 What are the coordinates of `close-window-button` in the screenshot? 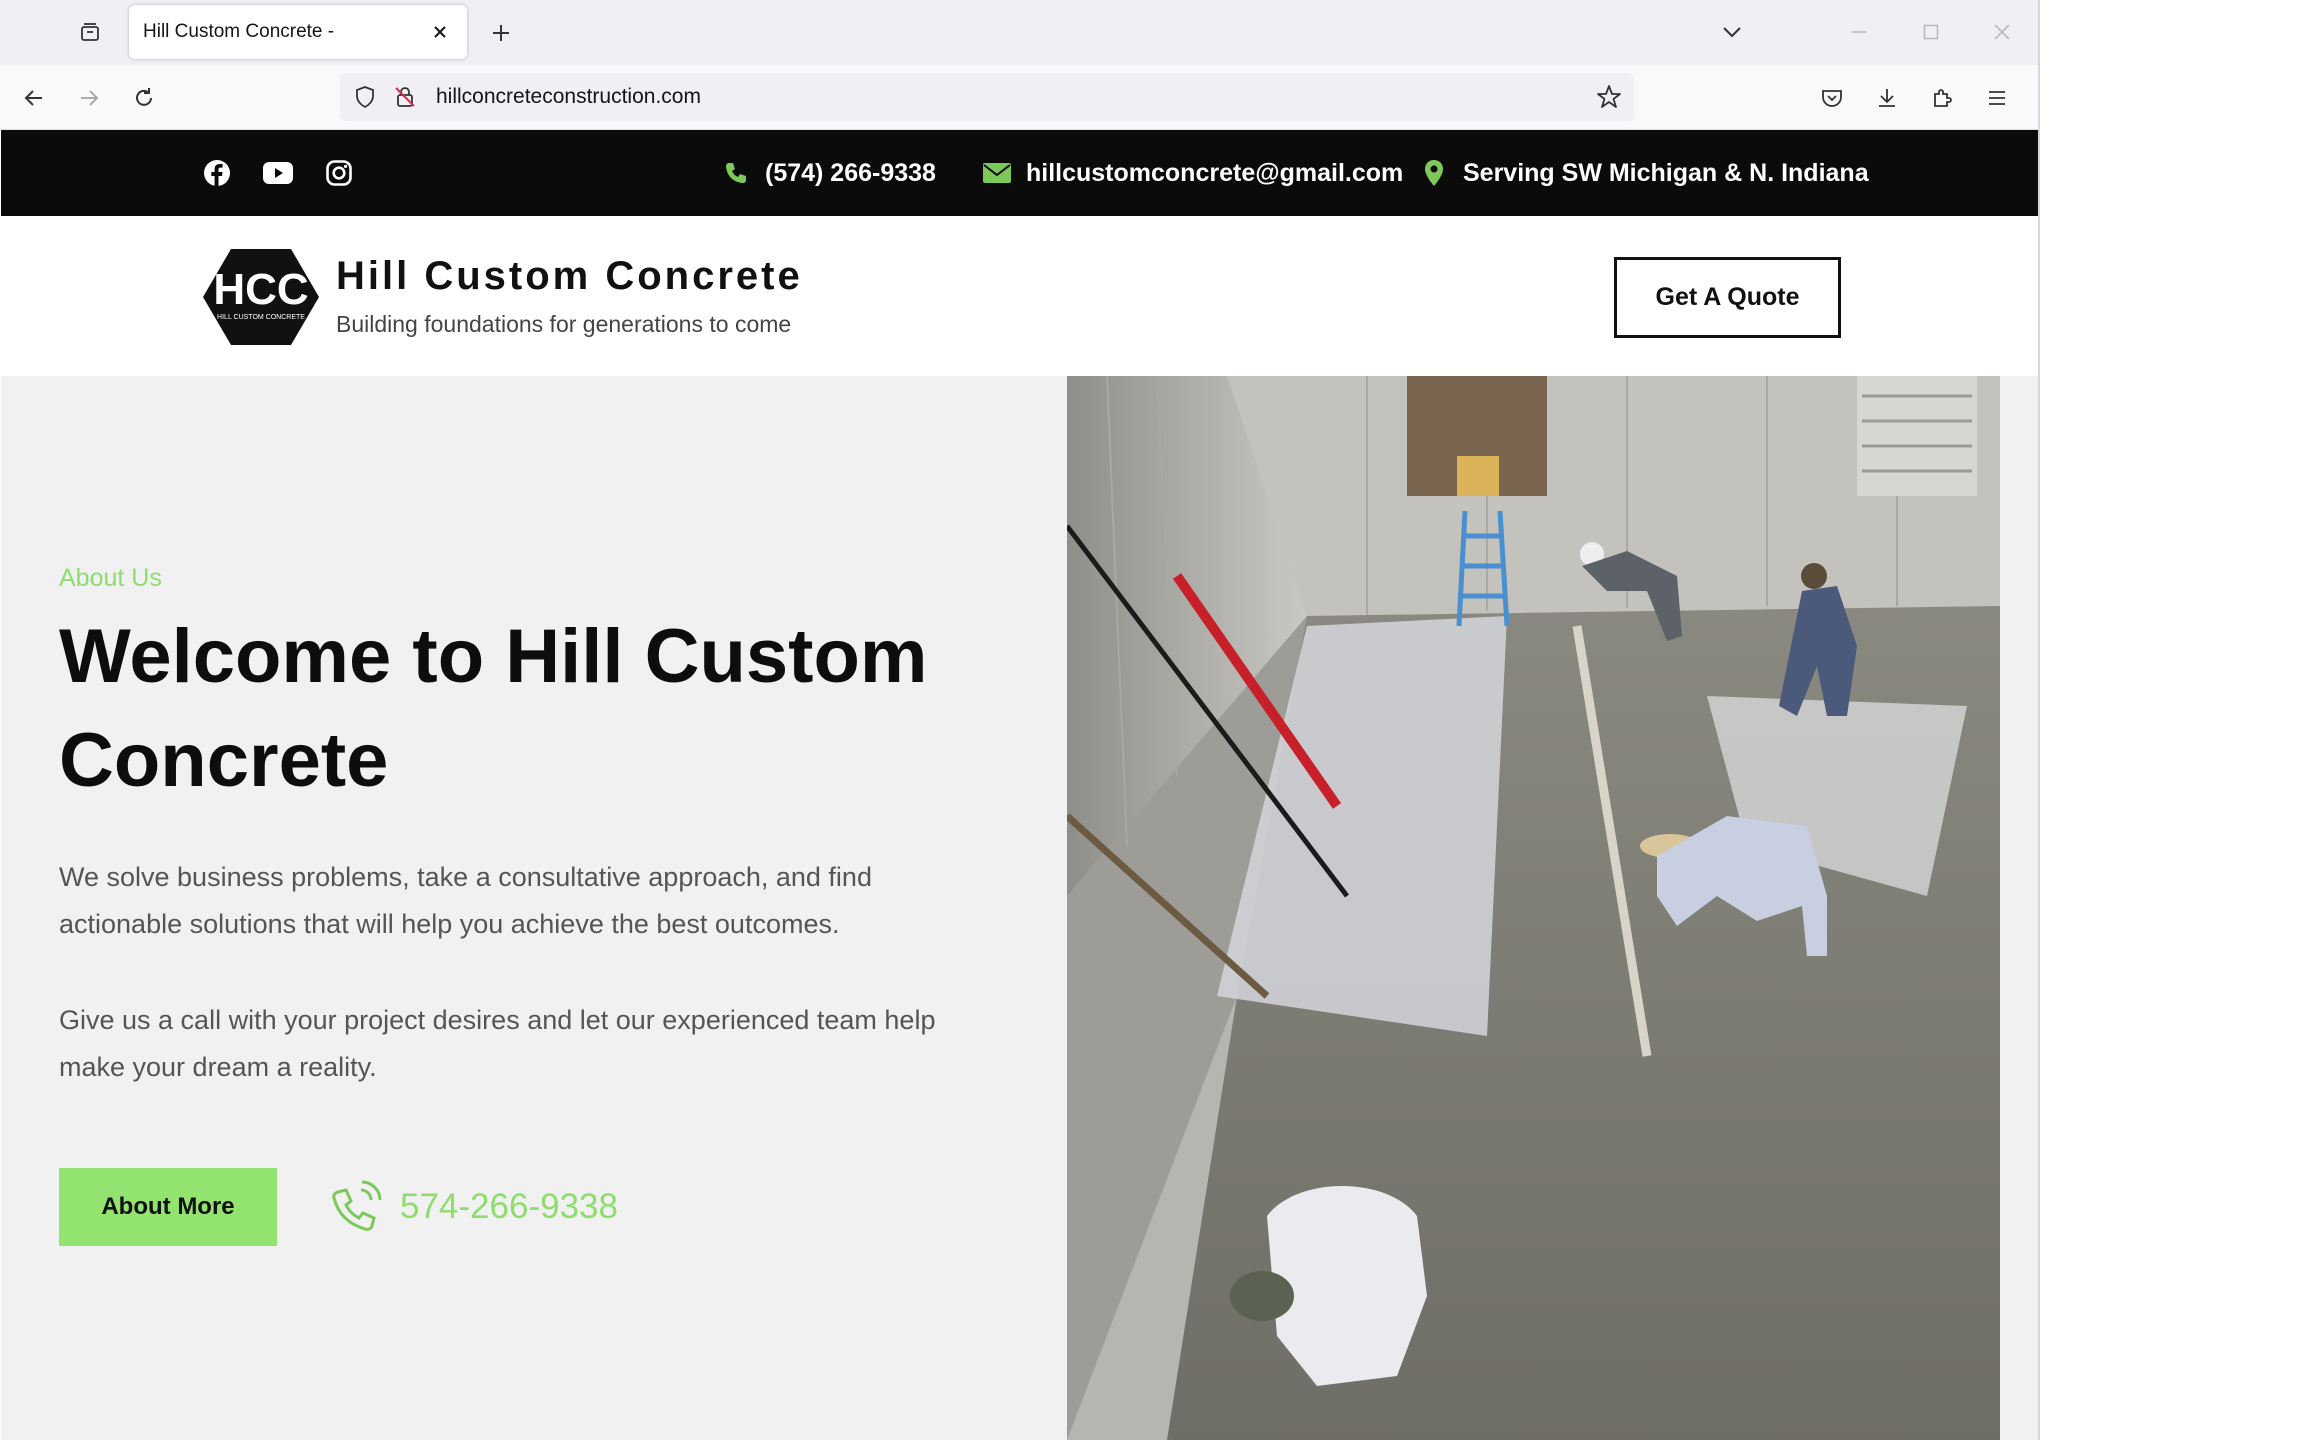 It's located at (2002, 32).